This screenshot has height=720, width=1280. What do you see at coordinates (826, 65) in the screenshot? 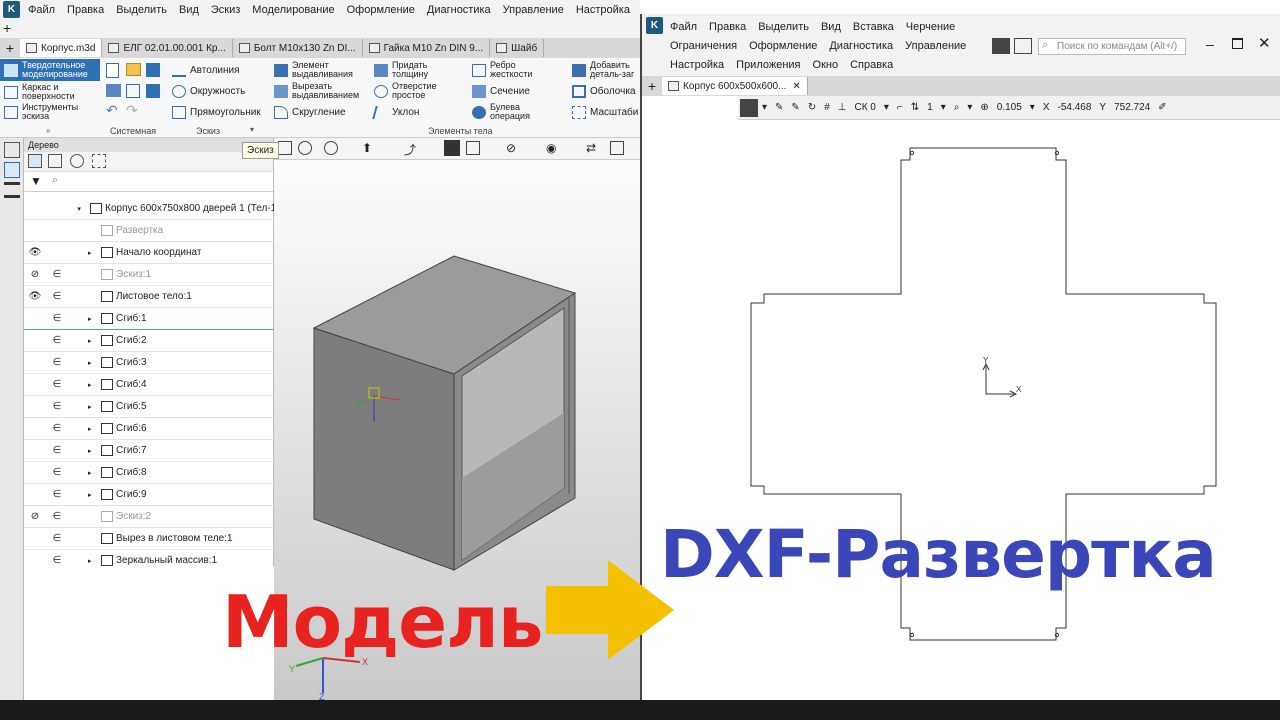
I see `right-menu-item-menu_row3-2: Окно` at bounding box center [826, 65].